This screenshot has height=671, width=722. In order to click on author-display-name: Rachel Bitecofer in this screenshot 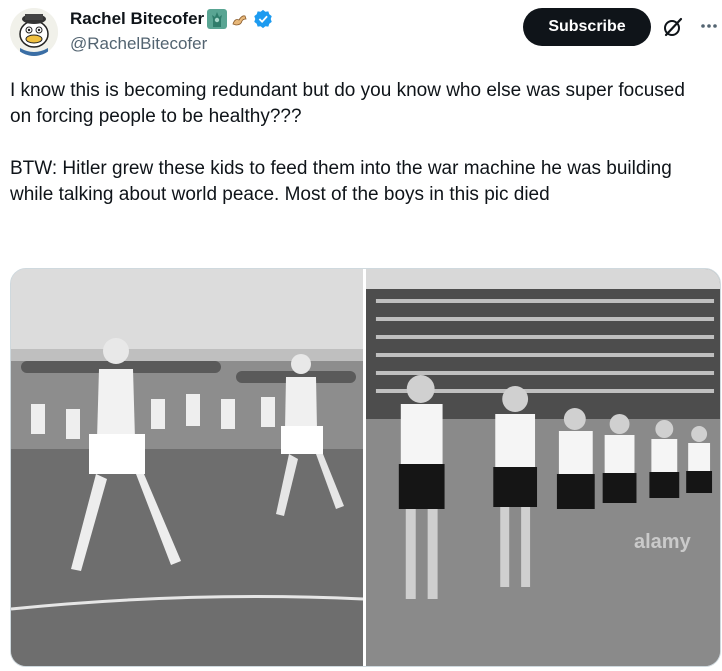, I will do `click(137, 19)`.